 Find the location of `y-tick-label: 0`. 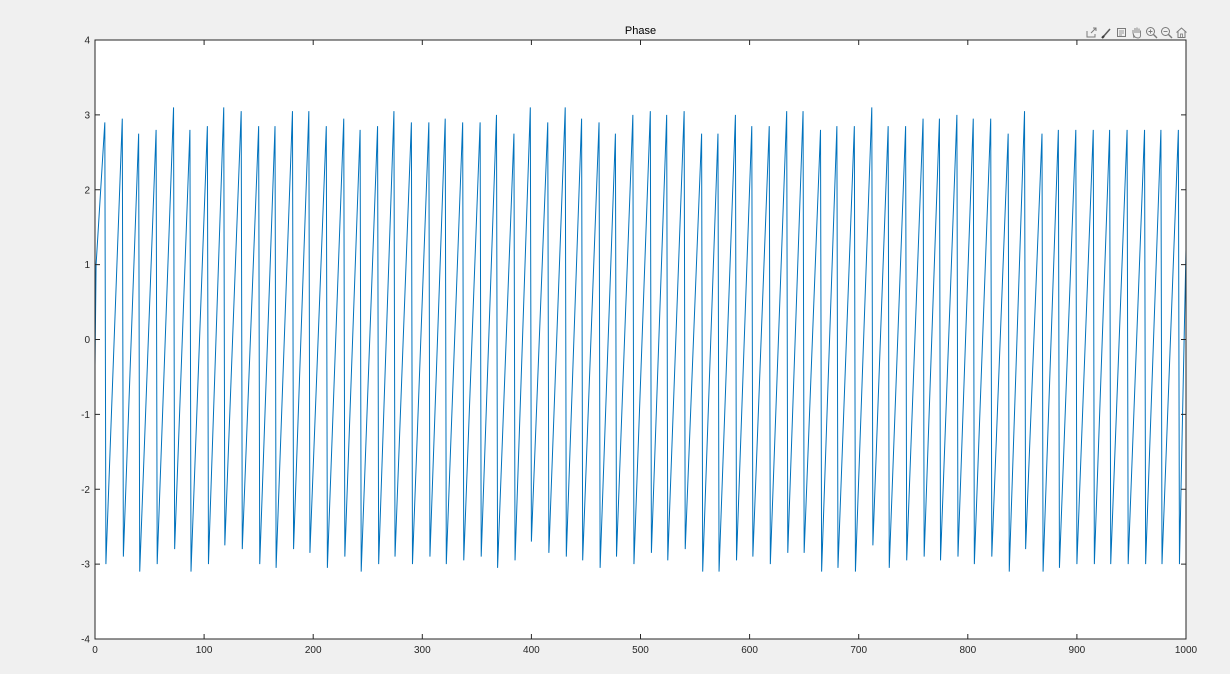

y-tick-label: 0 is located at coordinates (87, 340).